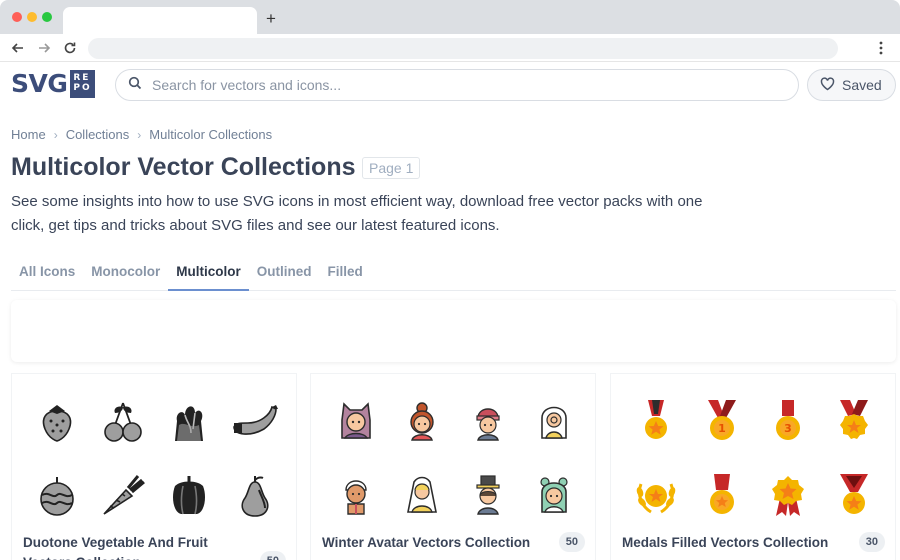 The height and width of the screenshot is (560, 900). Describe the element at coordinates (123, 421) in the screenshot. I see `cherry-icon` at that location.